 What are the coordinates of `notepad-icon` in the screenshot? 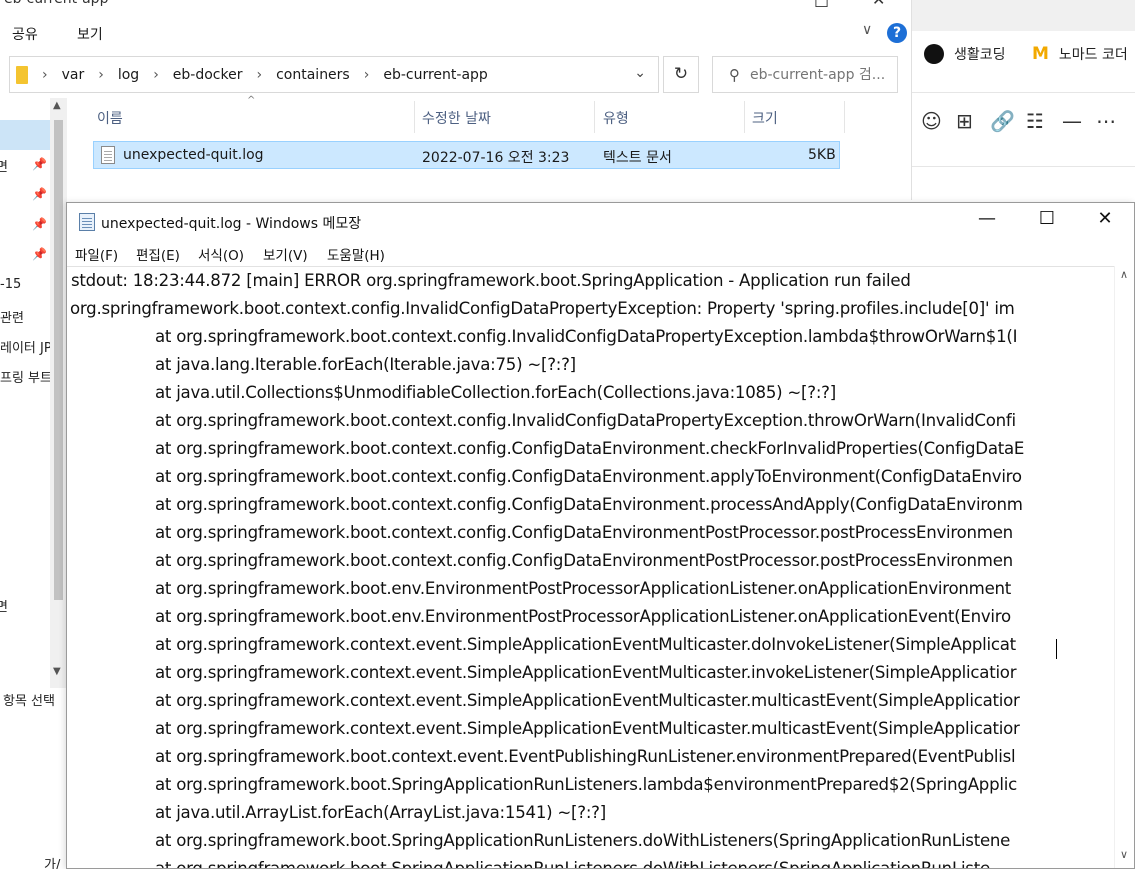 It's located at (87, 222).